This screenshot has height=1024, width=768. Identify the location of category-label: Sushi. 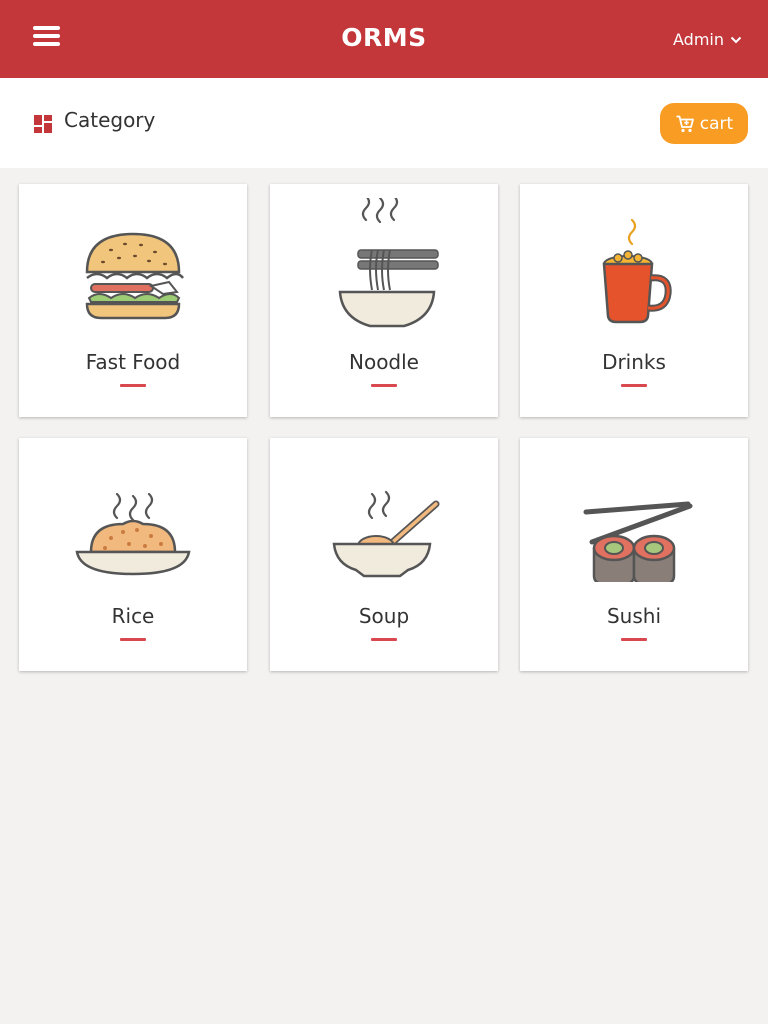
(634, 616).